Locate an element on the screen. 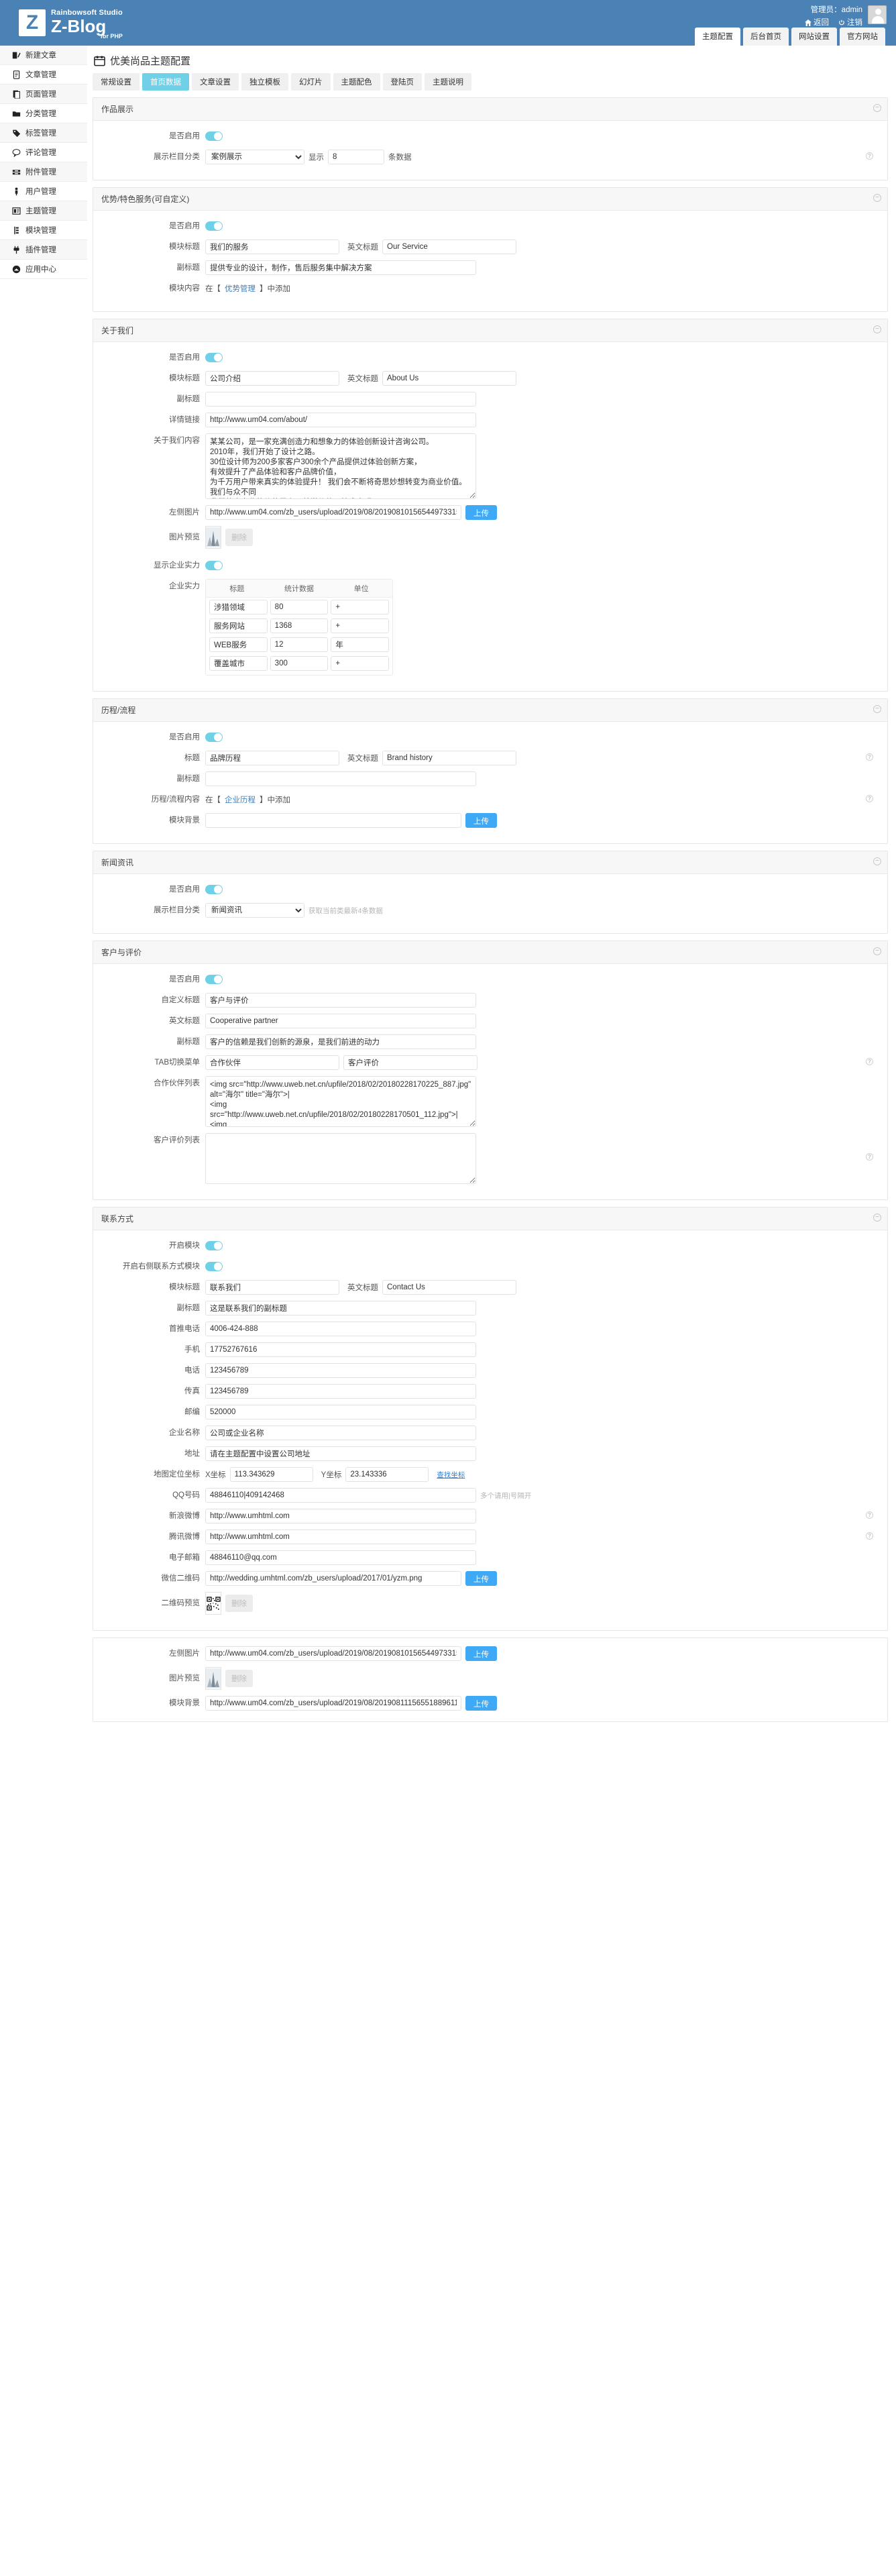 This screenshot has width=896, height=2576. about-subtitle-input is located at coordinates (340, 399).